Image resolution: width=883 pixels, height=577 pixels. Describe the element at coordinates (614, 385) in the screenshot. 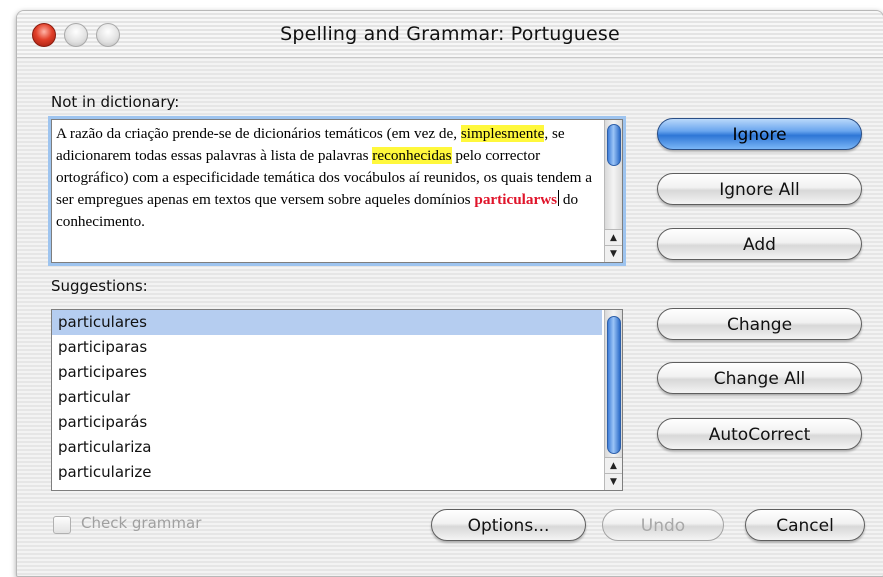

I see `suggestions-scroll-thumb` at that location.